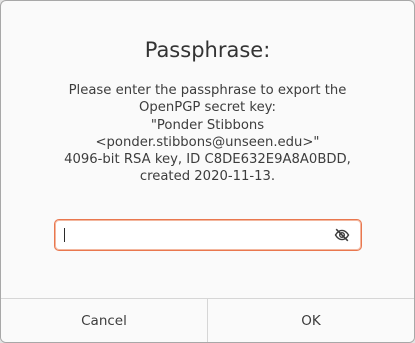 The image size is (415, 343). What do you see at coordinates (207, 142) in the screenshot?
I see `message-line: <ponder.stibbons@unseen.edu>"` at bounding box center [207, 142].